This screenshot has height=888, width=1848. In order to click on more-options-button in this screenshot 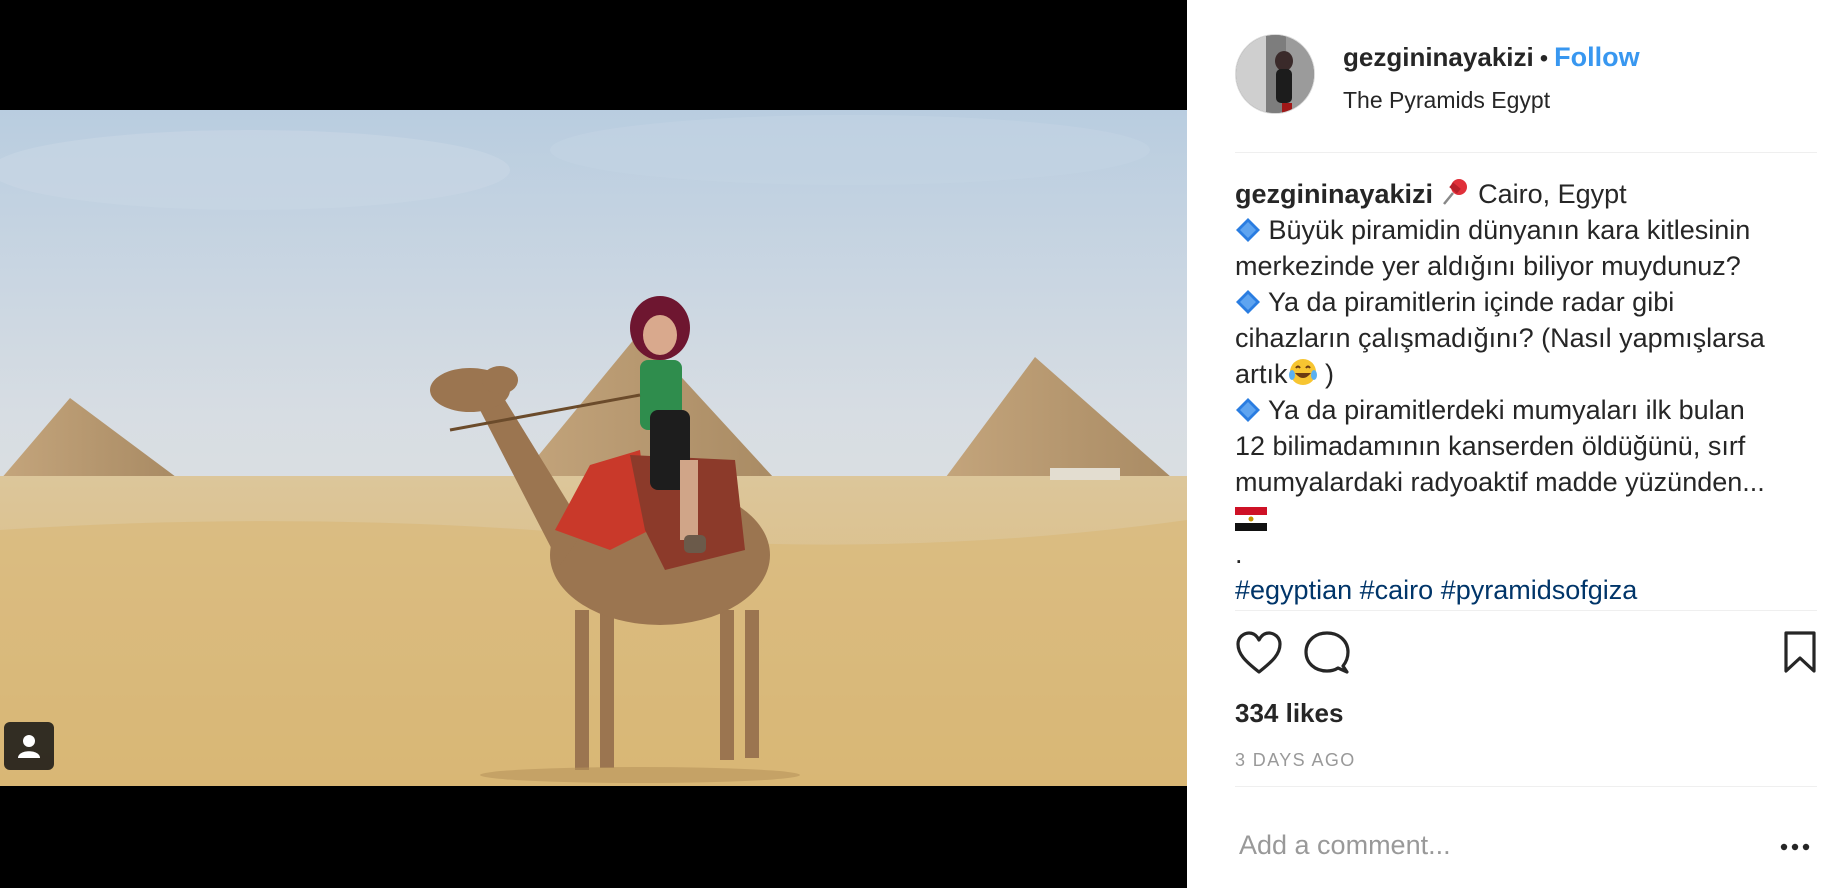, I will do `click(1795, 847)`.